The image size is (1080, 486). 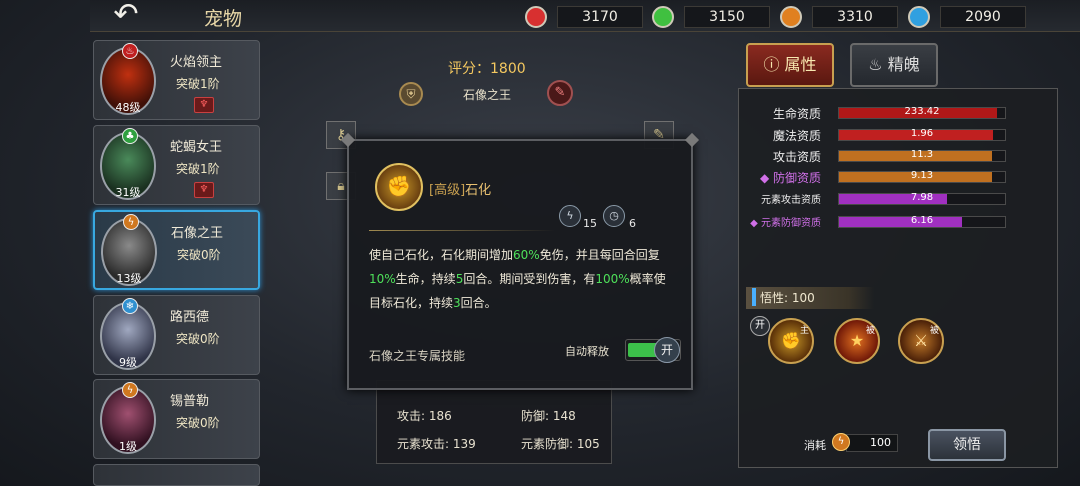 What do you see at coordinates (815, 445) in the screenshot?
I see `cost-label: 消耗` at bounding box center [815, 445].